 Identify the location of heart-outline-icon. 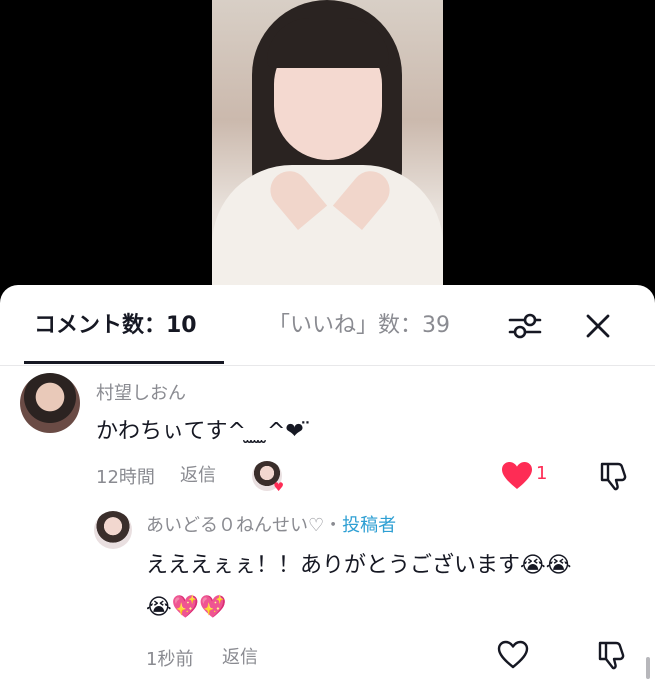
(513, 654).